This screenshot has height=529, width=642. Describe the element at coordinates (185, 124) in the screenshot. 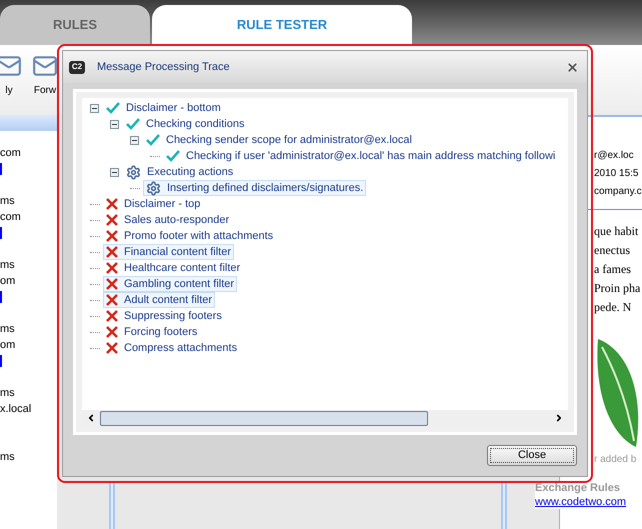

I see `tree-item: Checking conditions` at that location.